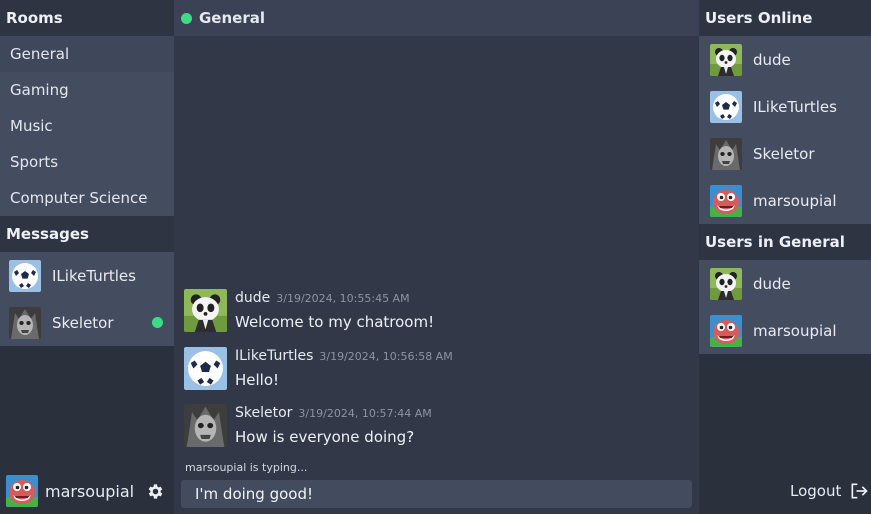  I want to click on message-author: Skeletor, so click(263, 413).